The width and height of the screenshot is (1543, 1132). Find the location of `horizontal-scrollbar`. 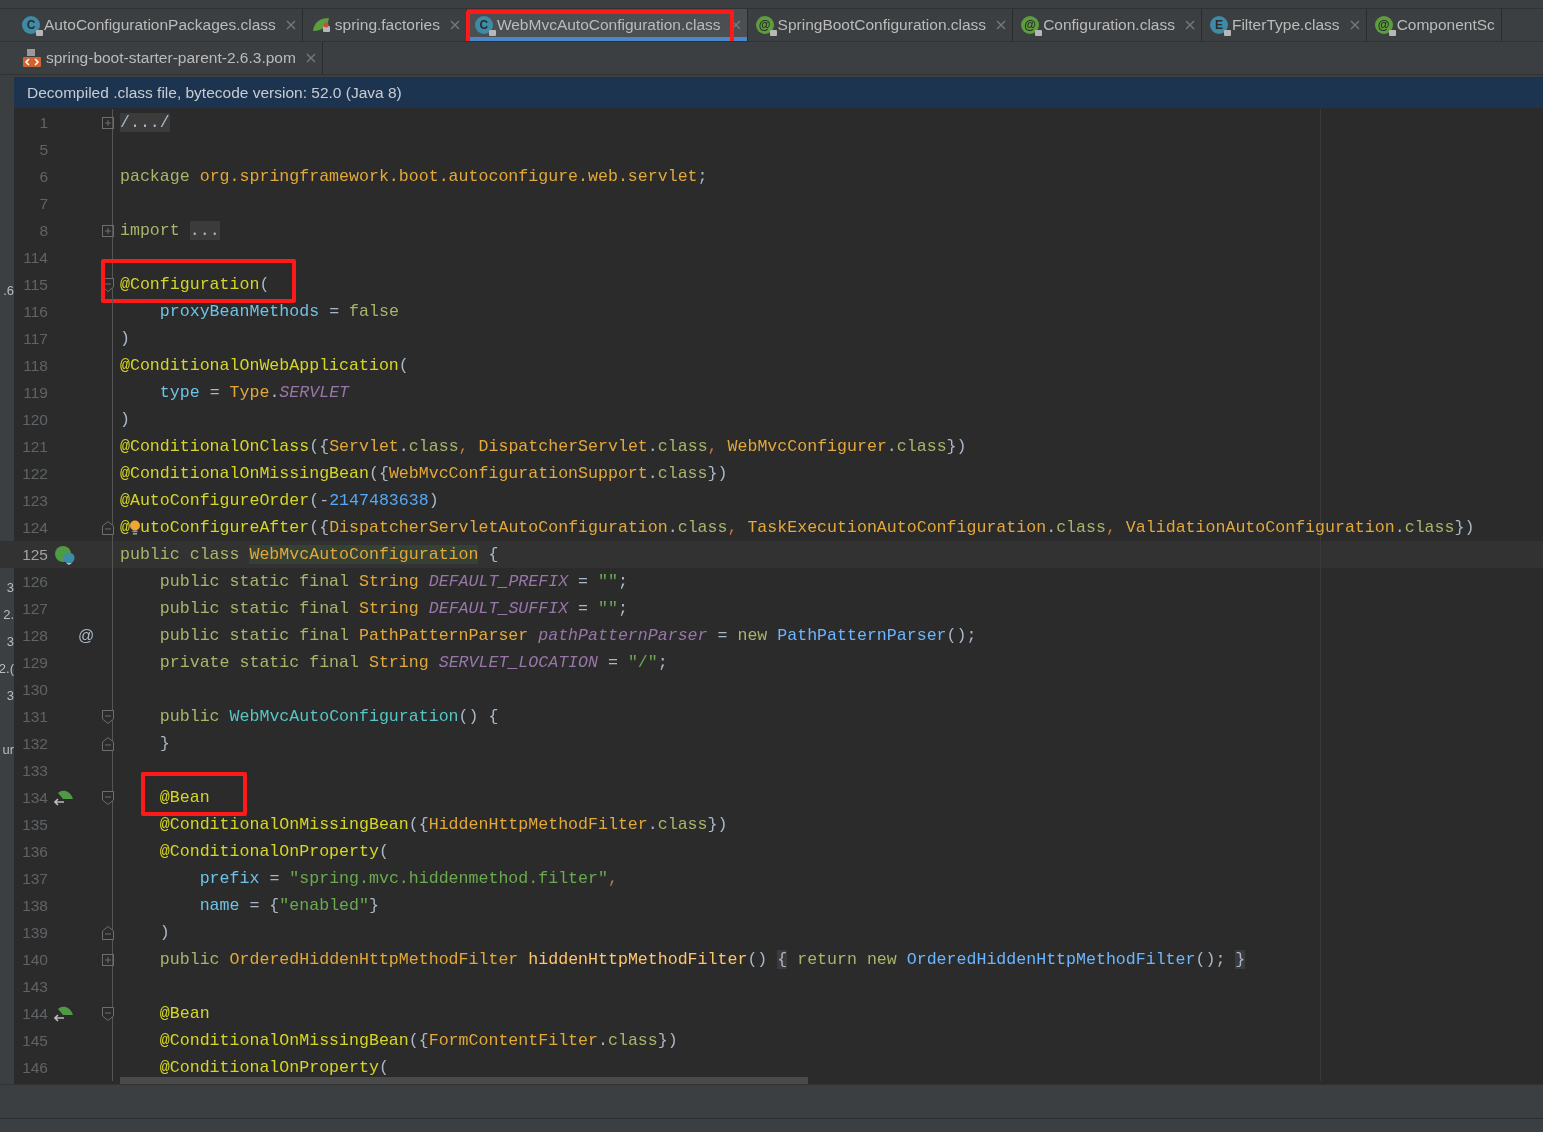

horizontal-scrollbar is located at coordinates (464, 1080).